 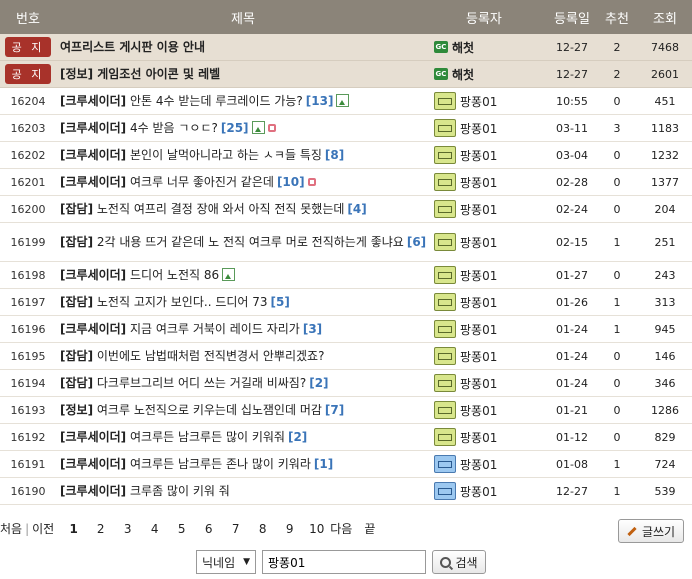 What do you see at coordinates (100, 529) in the screenshot?
I see `page-number: 2` at bounding box center [100, 529].